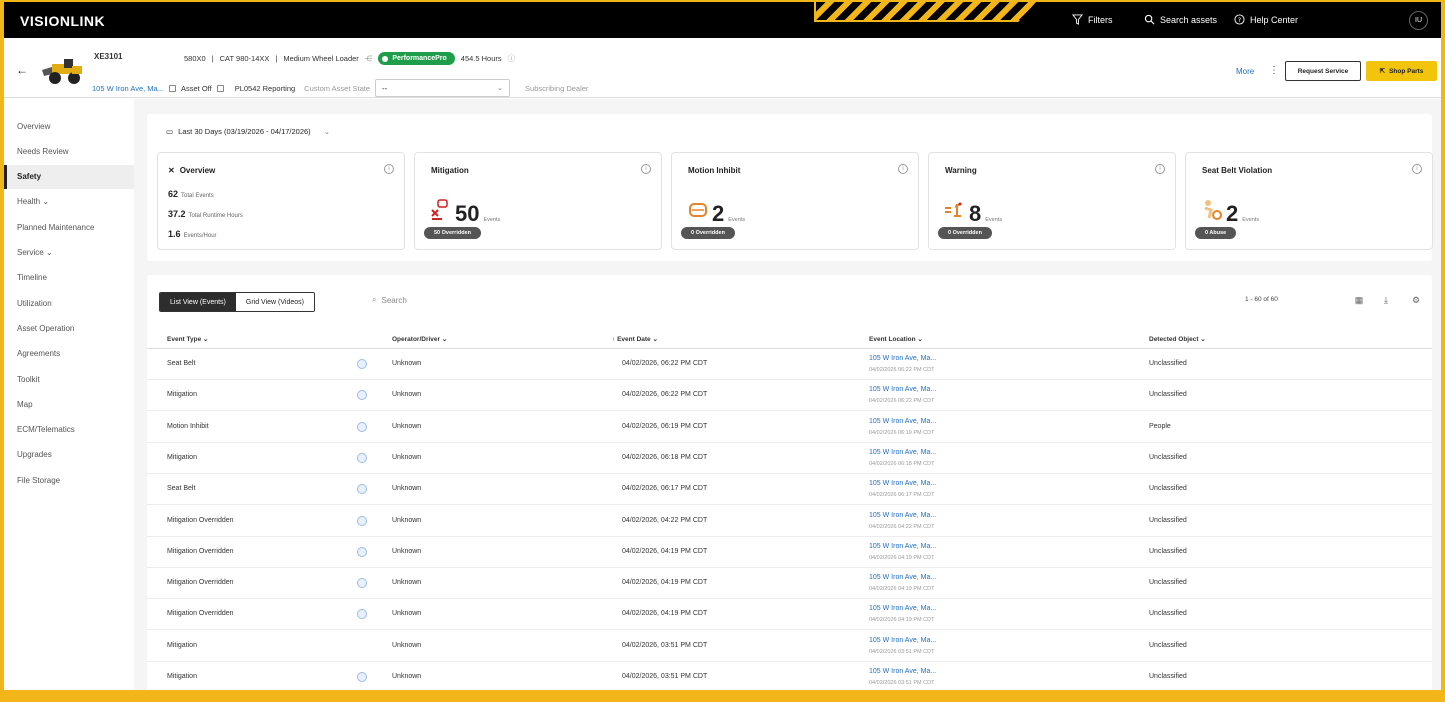 Image resolution: width=1445 pixels, height=702 pixels. Describe the element at coordinates (1232, 213) in the screenshot. I see `card-value: 2` at that location.